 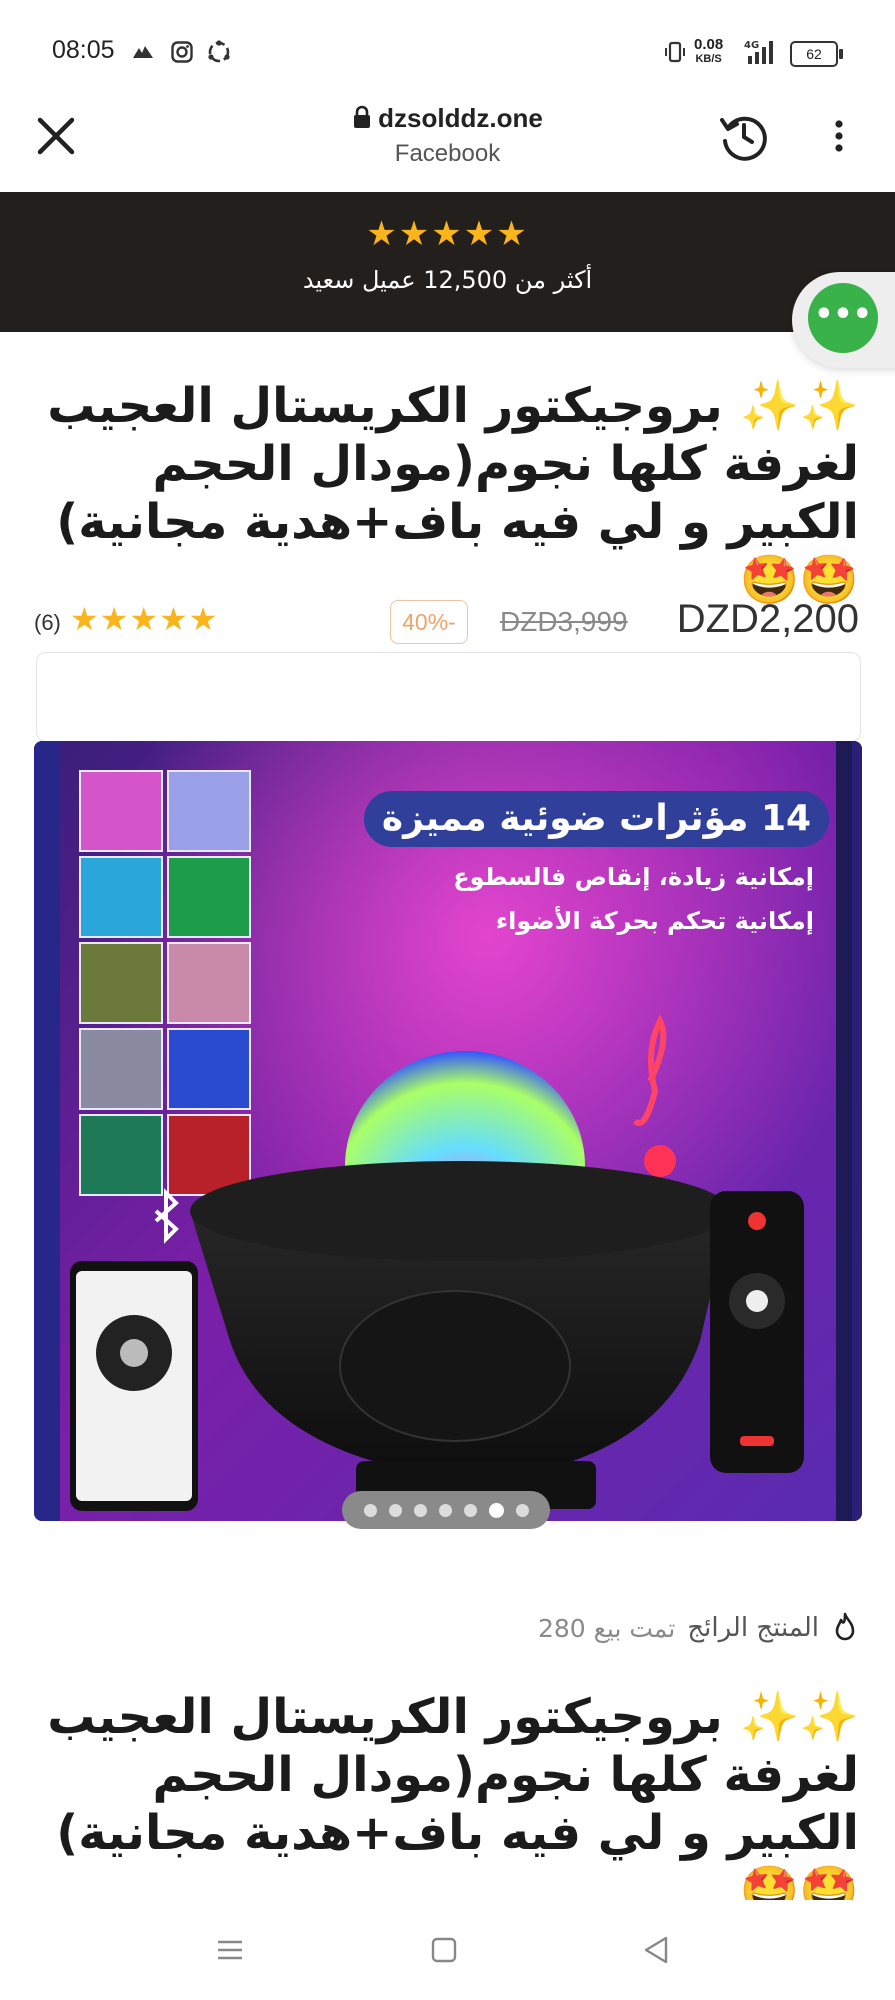 I want to click on chat-button: •••, so click(x=843, y=318).